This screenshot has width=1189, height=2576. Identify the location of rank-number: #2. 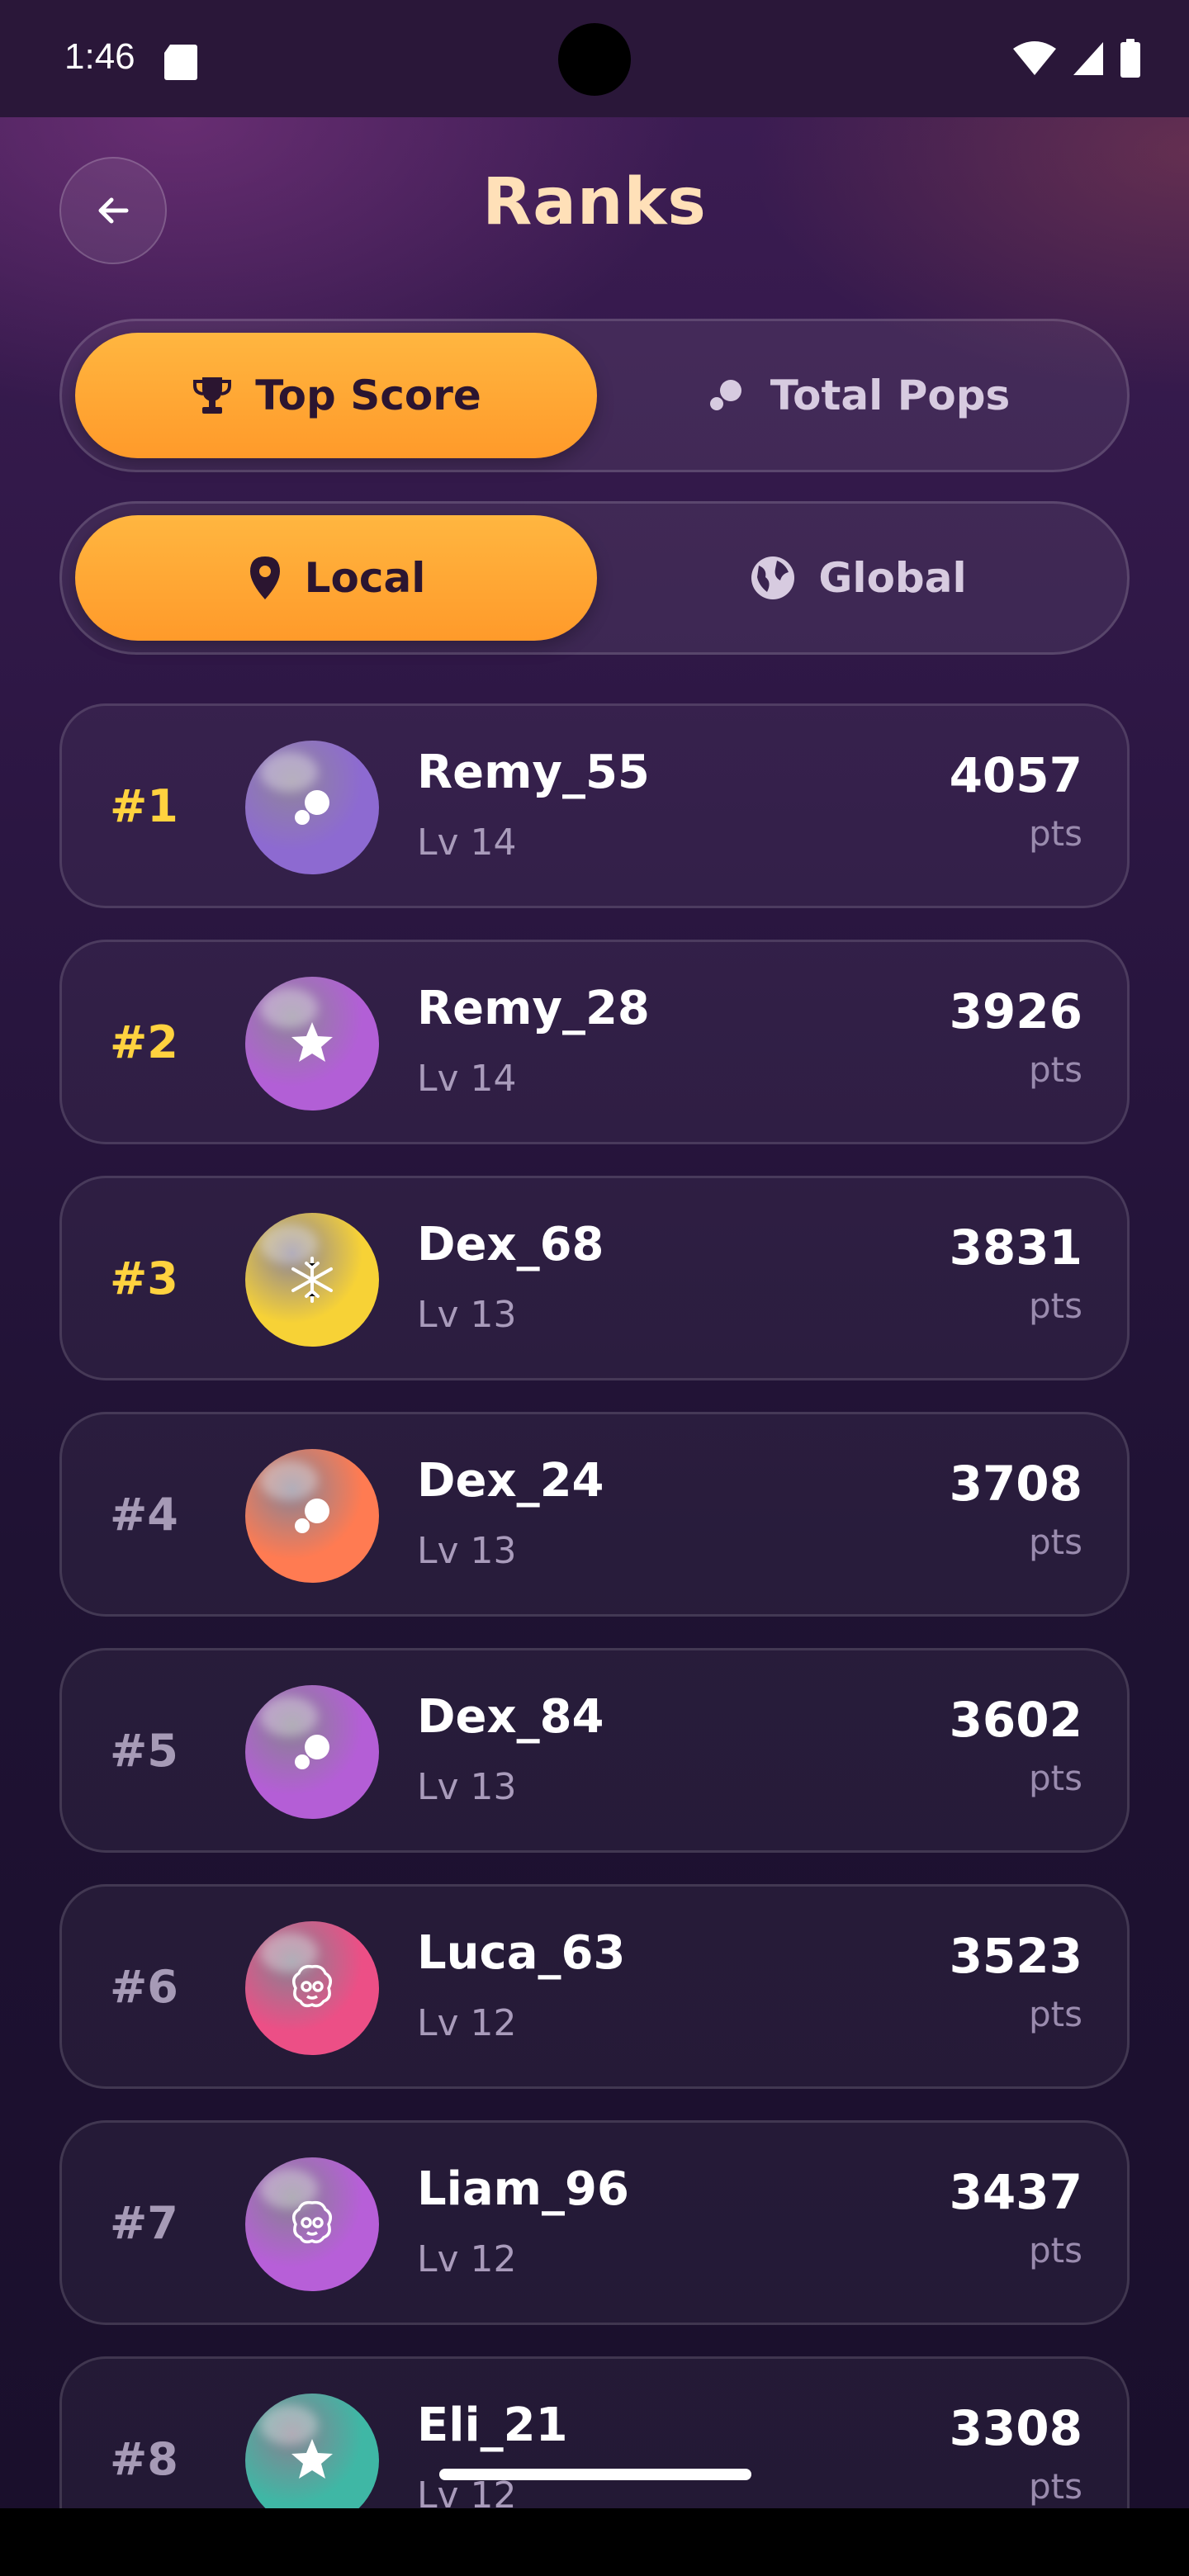
(144, 1042).